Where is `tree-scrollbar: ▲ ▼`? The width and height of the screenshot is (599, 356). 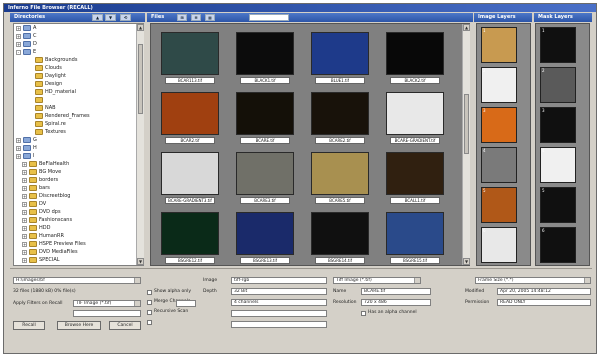
tree-scrollbar: ▲ ▼ is located at coordinates (140, 144).